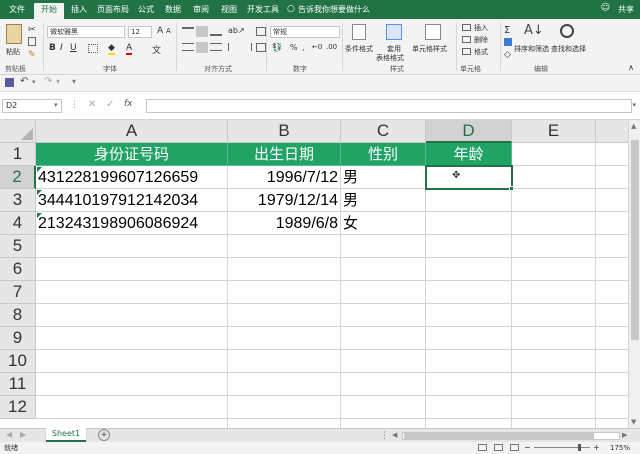 The width and height of the screenshot is (640, 454). What do you see at coordinates (383, 154) in the screenshot?
I see `table-header-gender: 性别` at bounding box center [383, 154].